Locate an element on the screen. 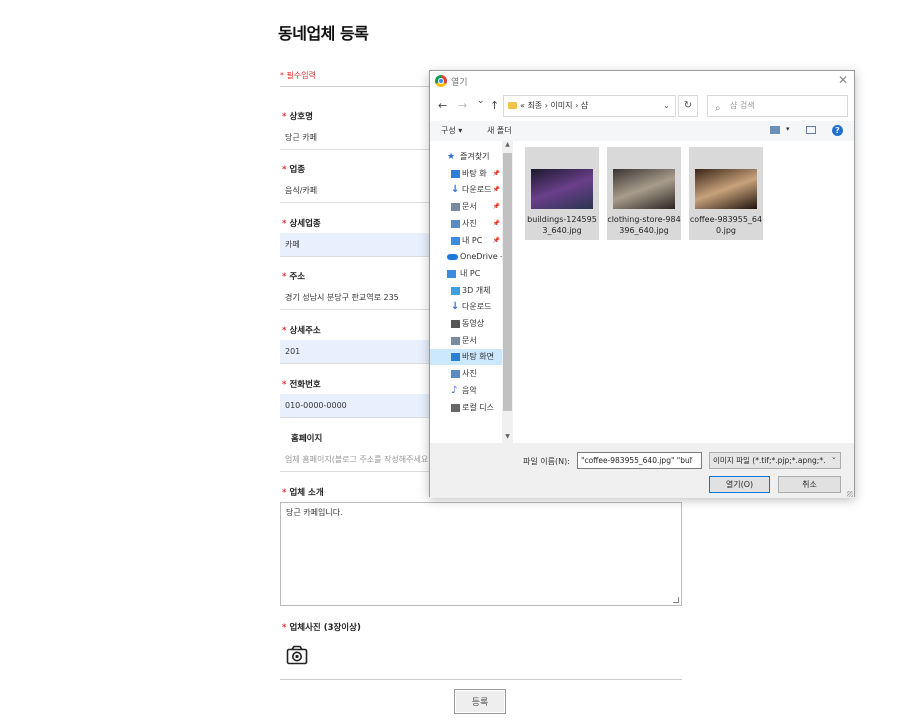  intro-textarea: 당근 카페입니다. is located at coordinates (481, 554).